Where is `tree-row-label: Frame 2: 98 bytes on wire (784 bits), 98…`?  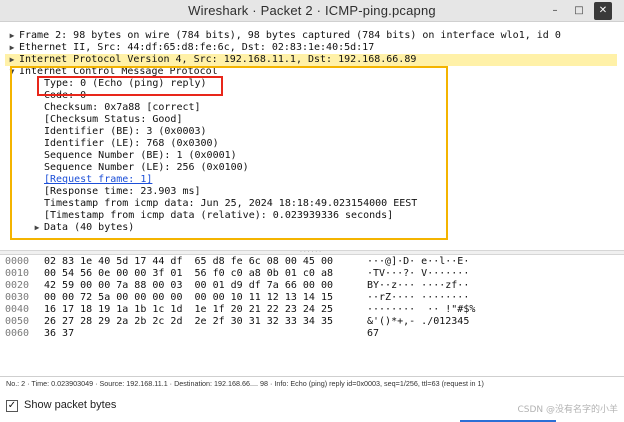 tree-row-label: Frame 2: 98 bytes on wire (784 bits), 98… is located at coordinates (290, 35).